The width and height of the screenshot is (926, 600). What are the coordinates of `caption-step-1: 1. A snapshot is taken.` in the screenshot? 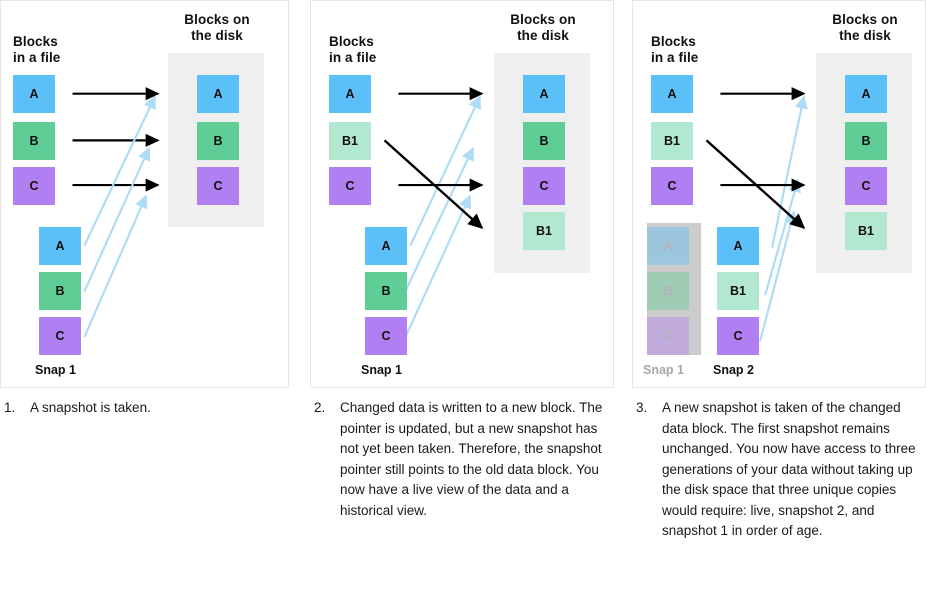 It's located at (149, 408).